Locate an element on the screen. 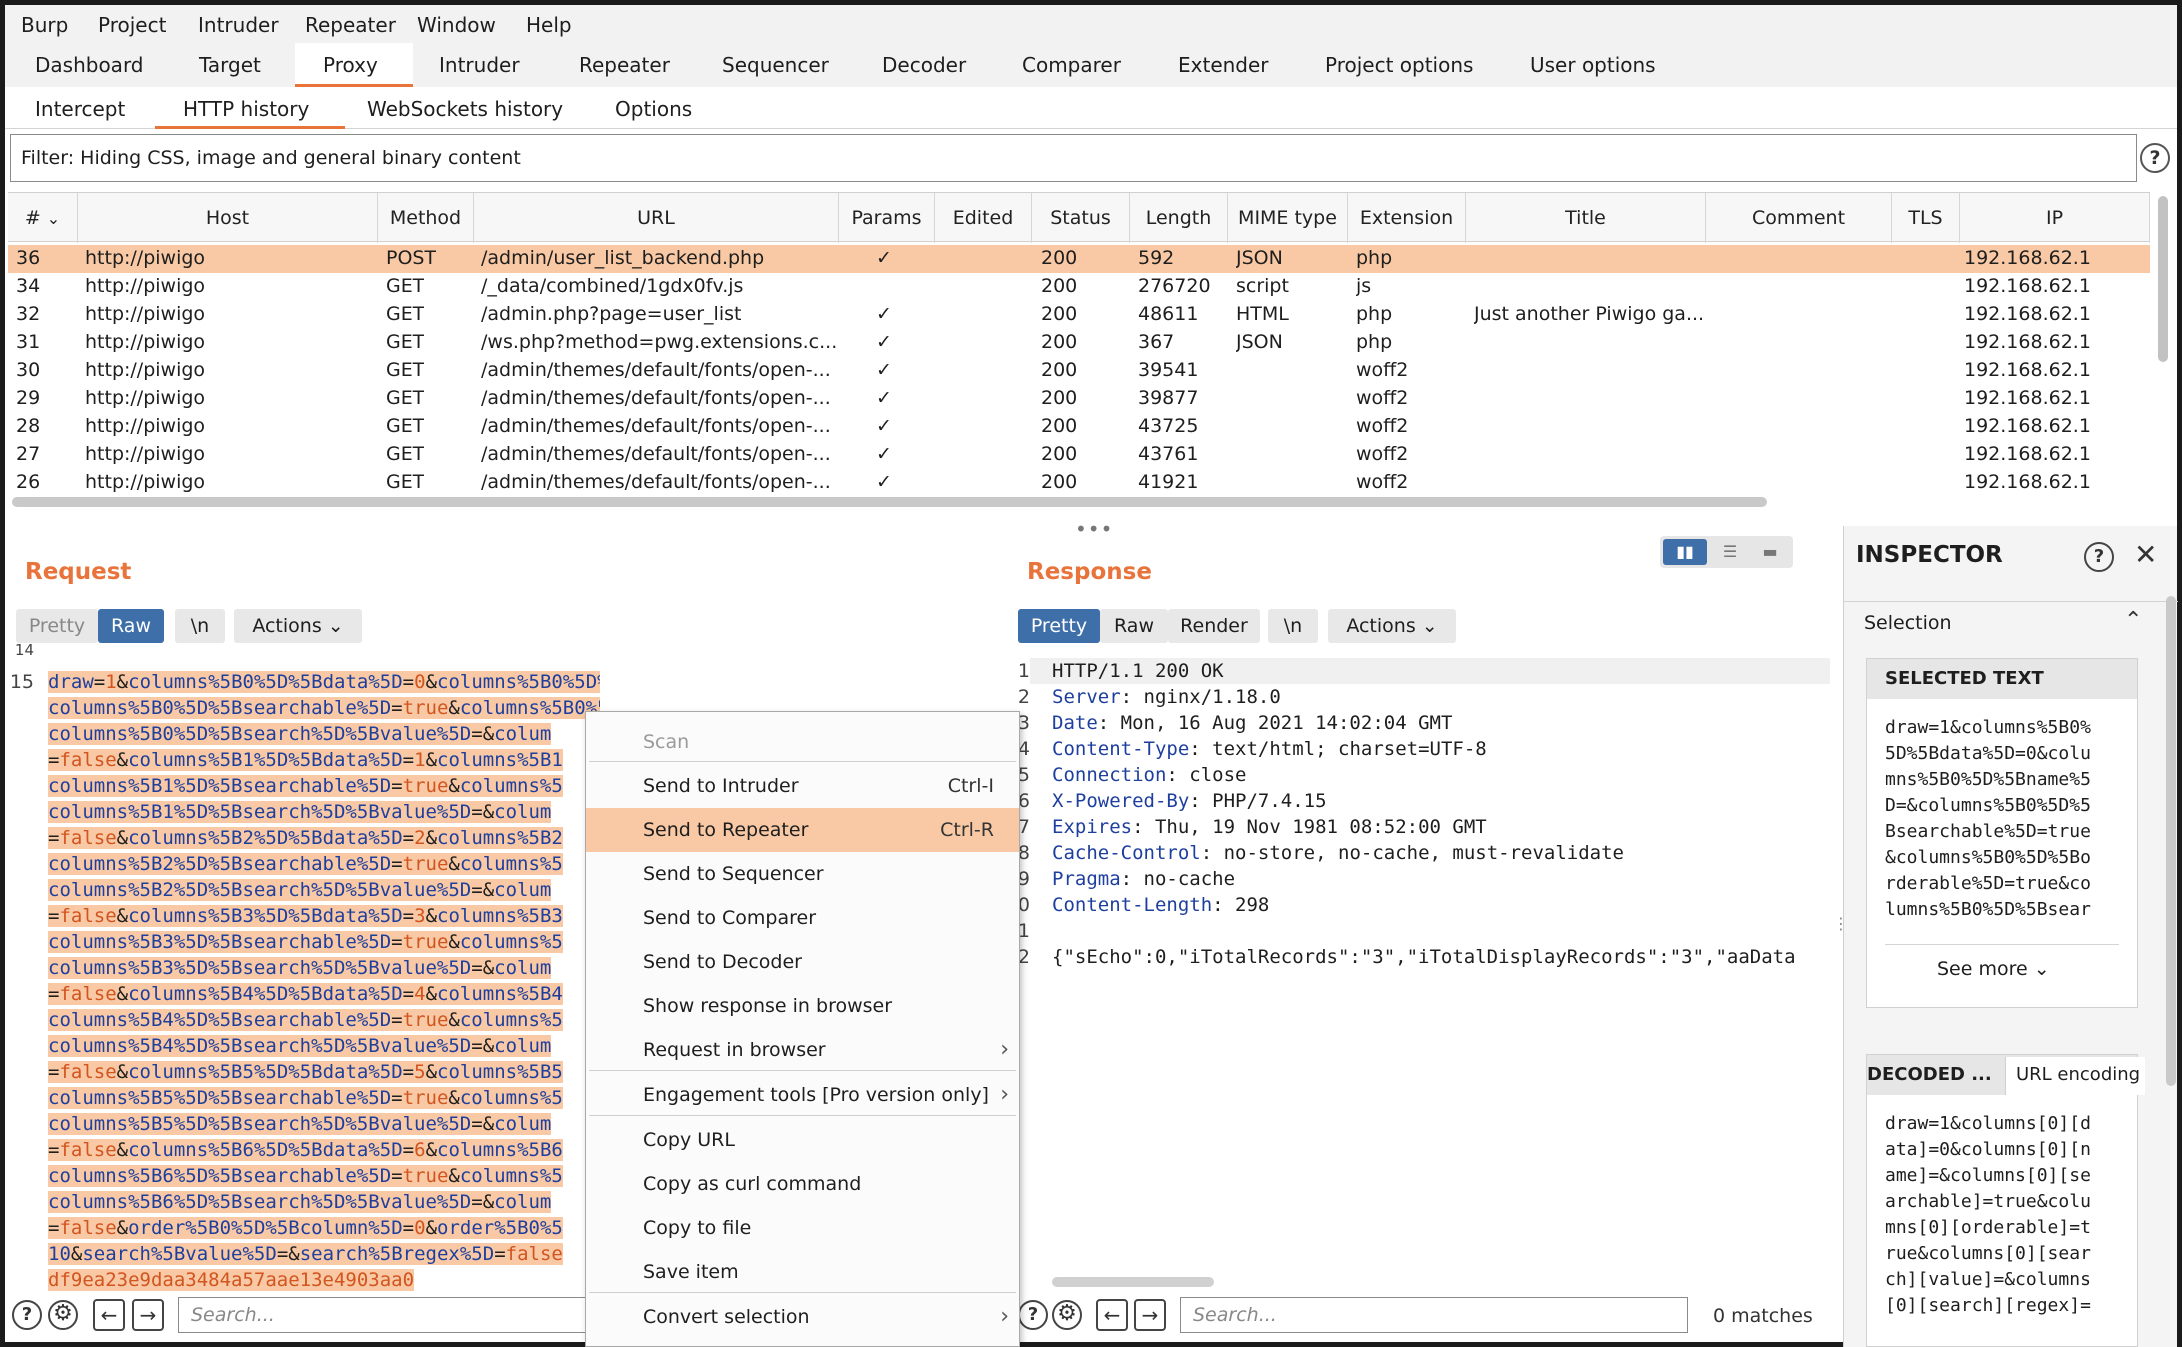 Image resolution: width=2182 pixels, height=1347 pixels. decoded-encoding-tab: URL encoding is located at coordinates (2075, 1076).